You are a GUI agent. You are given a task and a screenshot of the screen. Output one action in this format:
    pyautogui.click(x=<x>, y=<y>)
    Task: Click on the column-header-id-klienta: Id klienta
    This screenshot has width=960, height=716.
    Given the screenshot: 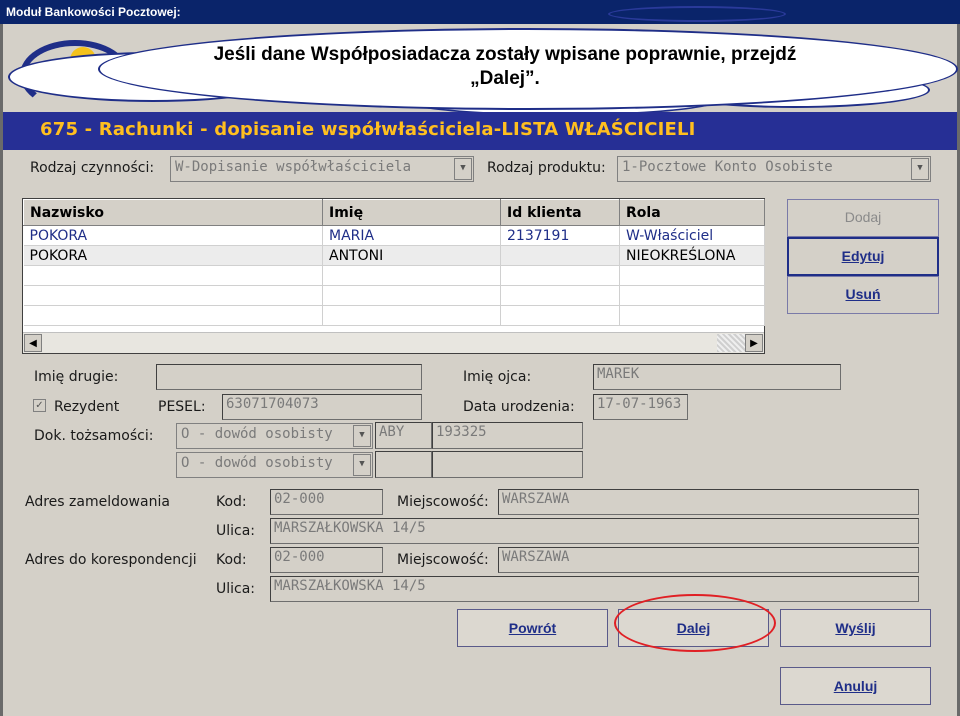 What is the action you would take?
    pyautogui.click(x=560, y=212)
    